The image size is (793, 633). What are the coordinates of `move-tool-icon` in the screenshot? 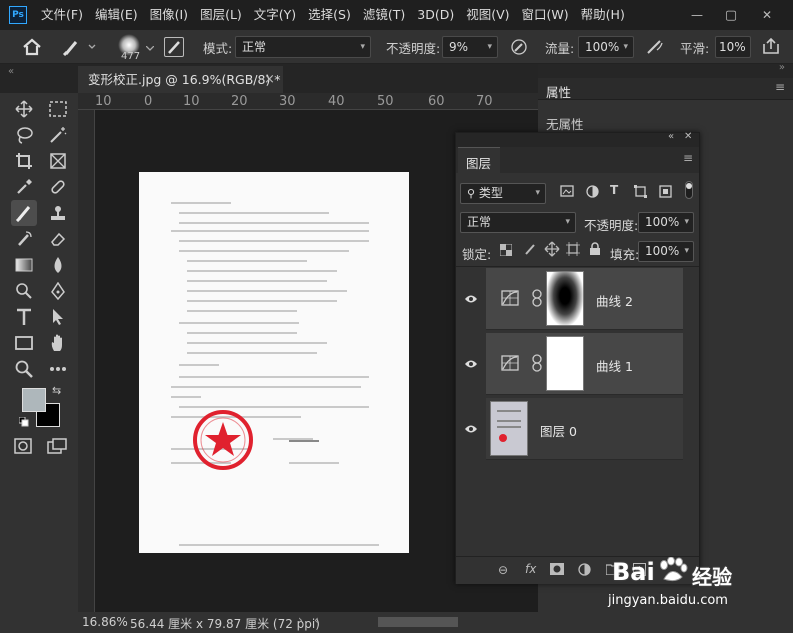 It's located at (24, 109).